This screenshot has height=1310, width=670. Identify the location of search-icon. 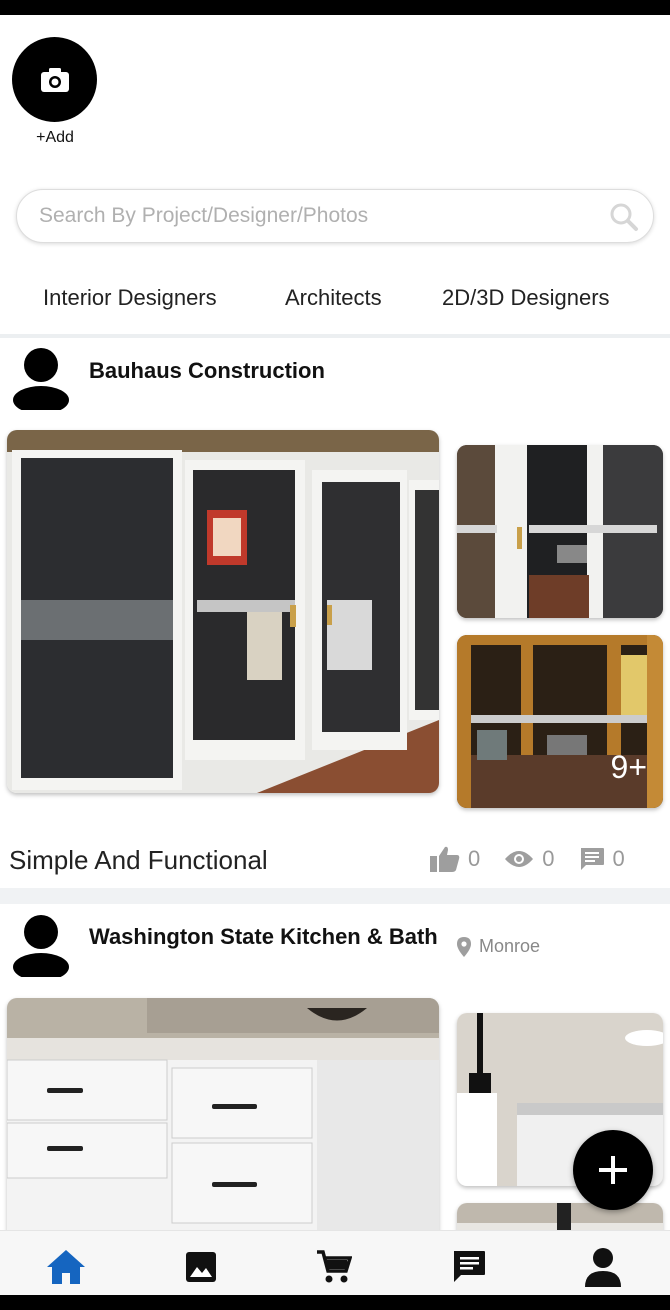
(624, 217).